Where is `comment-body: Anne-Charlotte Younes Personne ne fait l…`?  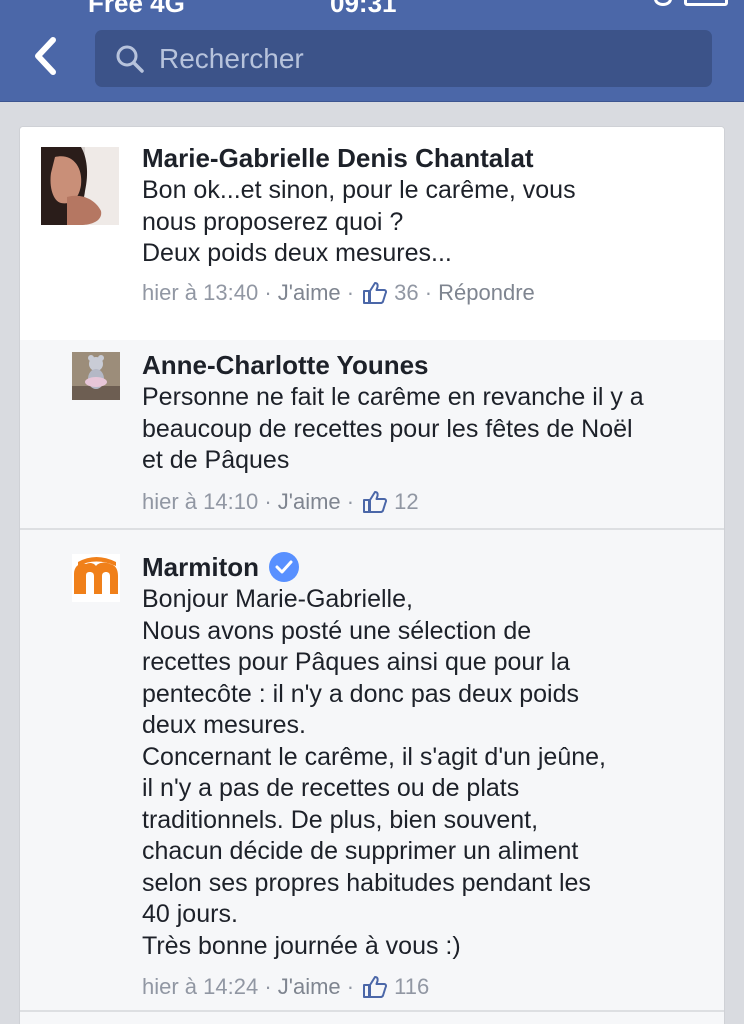 comment-body: Anne-Charlotte Younes Personne ne fait l… is located at coordinates (426, 431).